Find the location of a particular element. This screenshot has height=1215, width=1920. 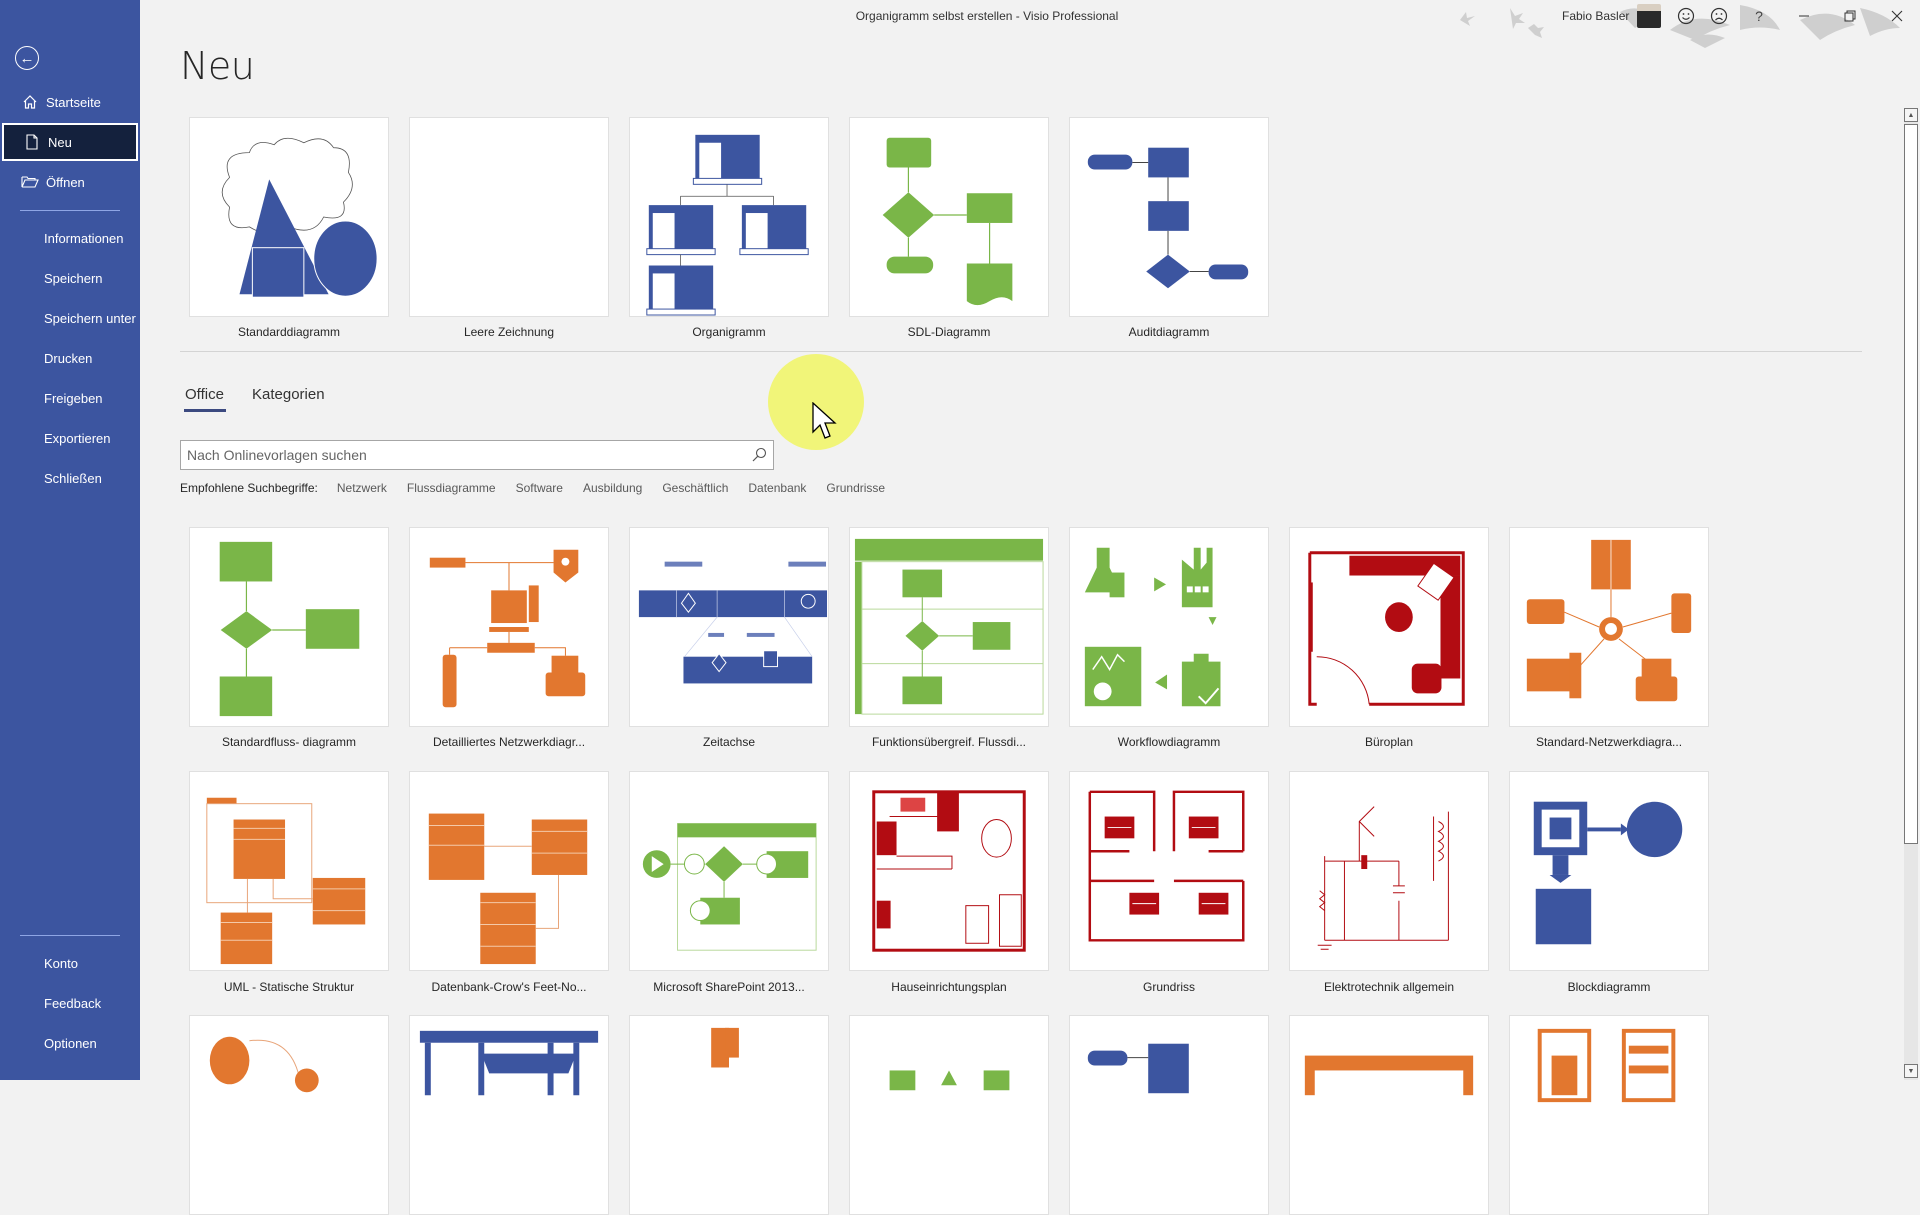

template-search-box is located at coordinates (477, 455).